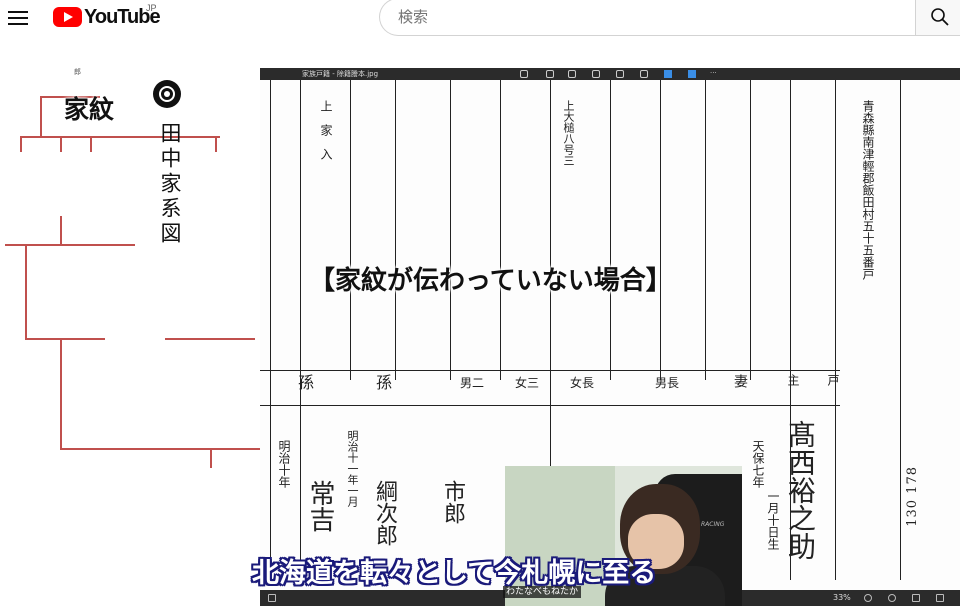  Describe the element at coordinates (454, 573) in the screenshot. I see `subtitle-caption: 北海道を転々として今札幌に至る` at that location.